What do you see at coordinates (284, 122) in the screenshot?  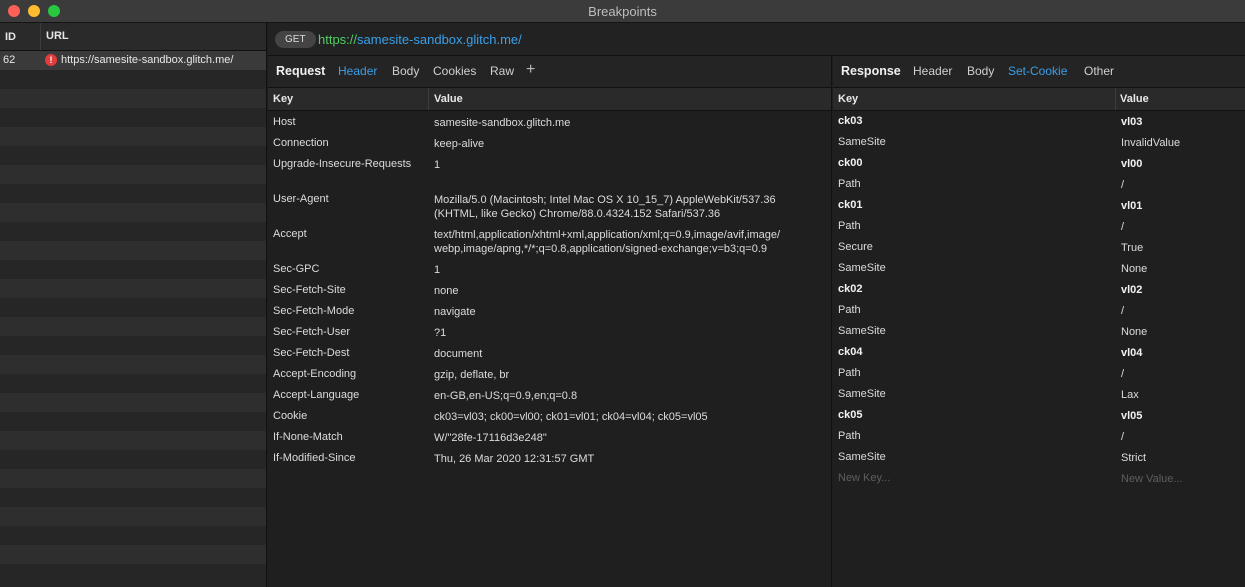 I see `header-key: Host` at bounding box center [284, 122].